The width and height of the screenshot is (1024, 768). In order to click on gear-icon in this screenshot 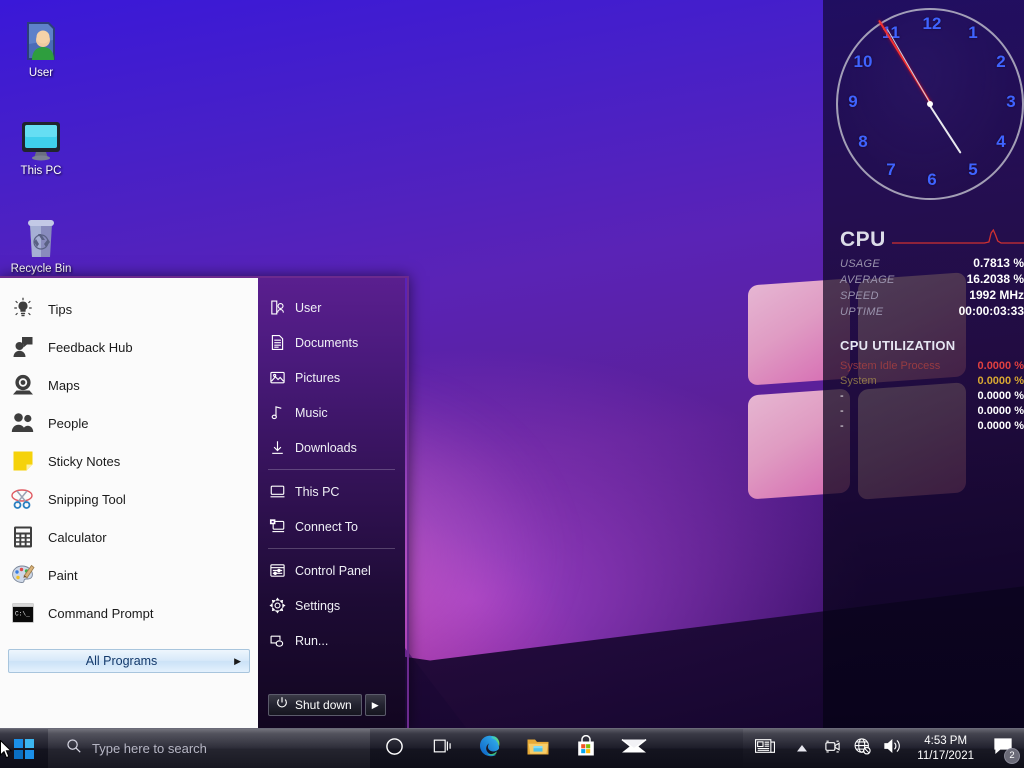, I will do `click(277, 606)`.